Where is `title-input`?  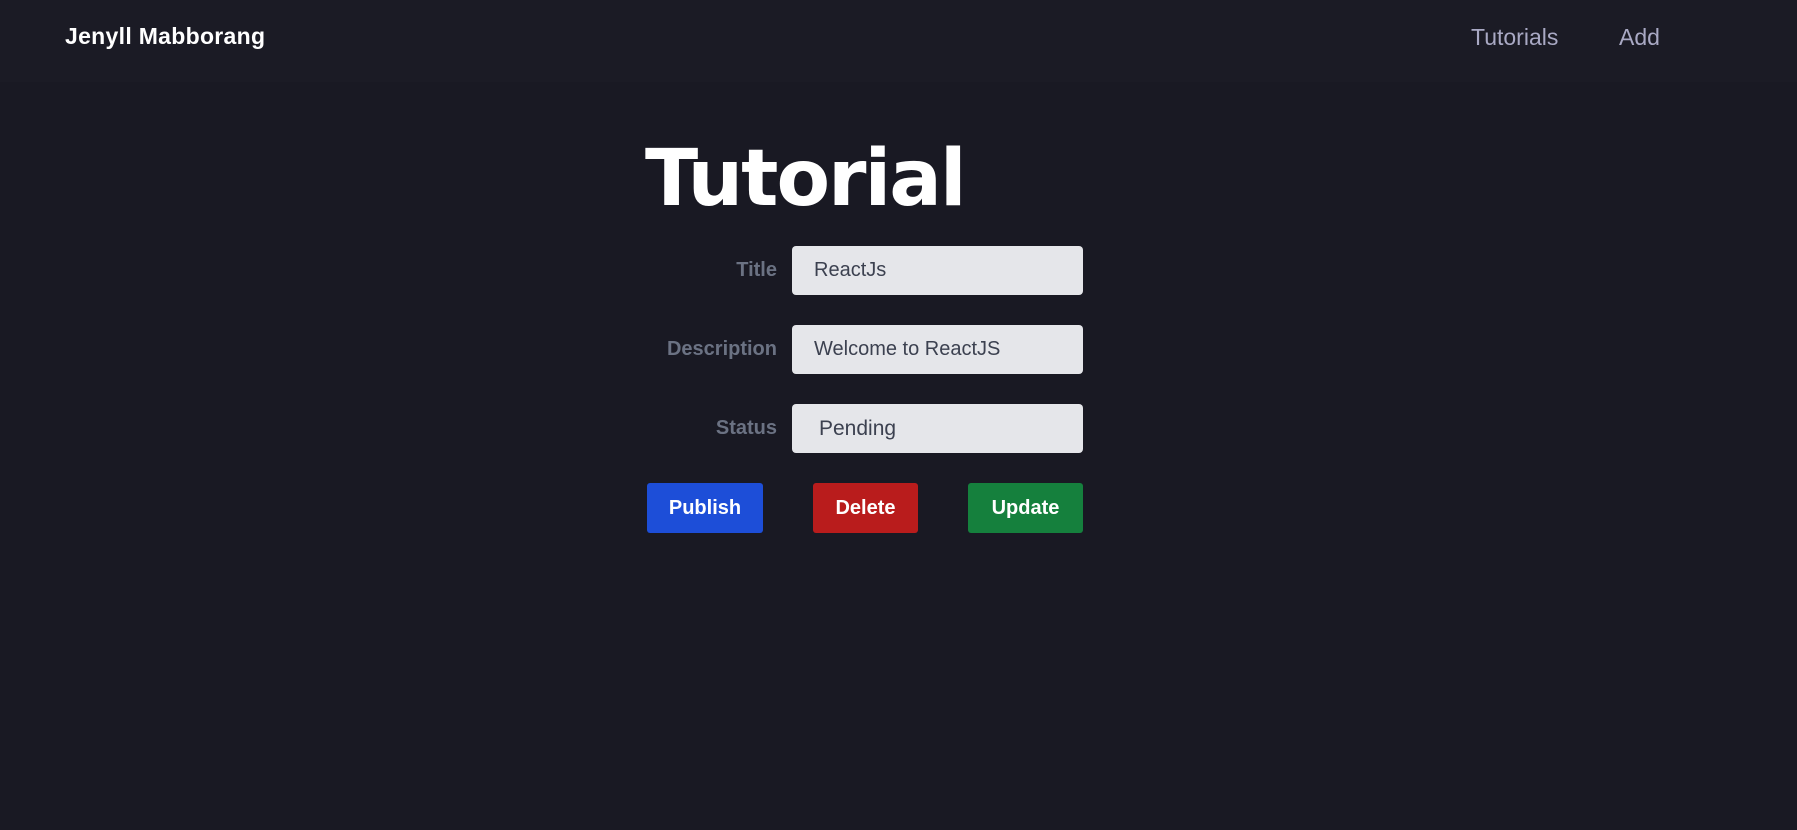
title-input is located at coordinates (937, 270).